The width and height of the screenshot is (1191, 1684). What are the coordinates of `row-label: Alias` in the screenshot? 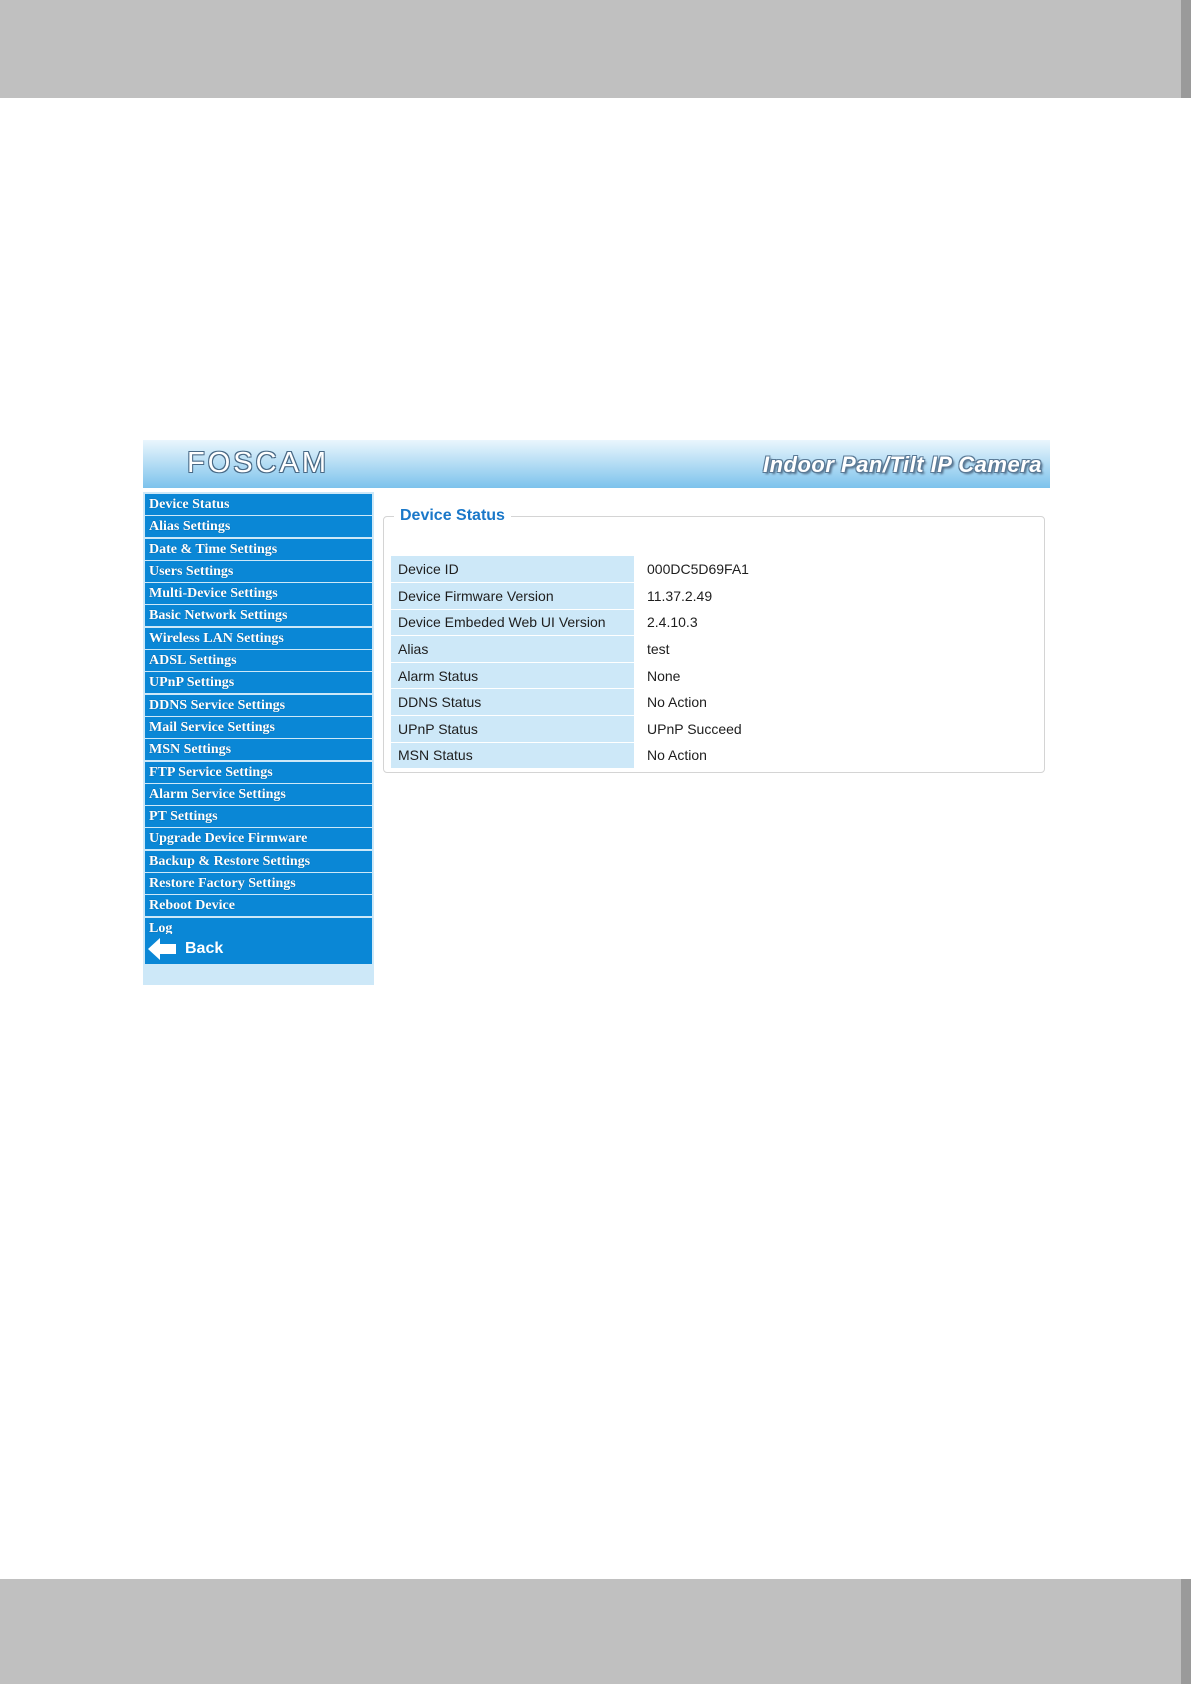 It's located at (512, 649).